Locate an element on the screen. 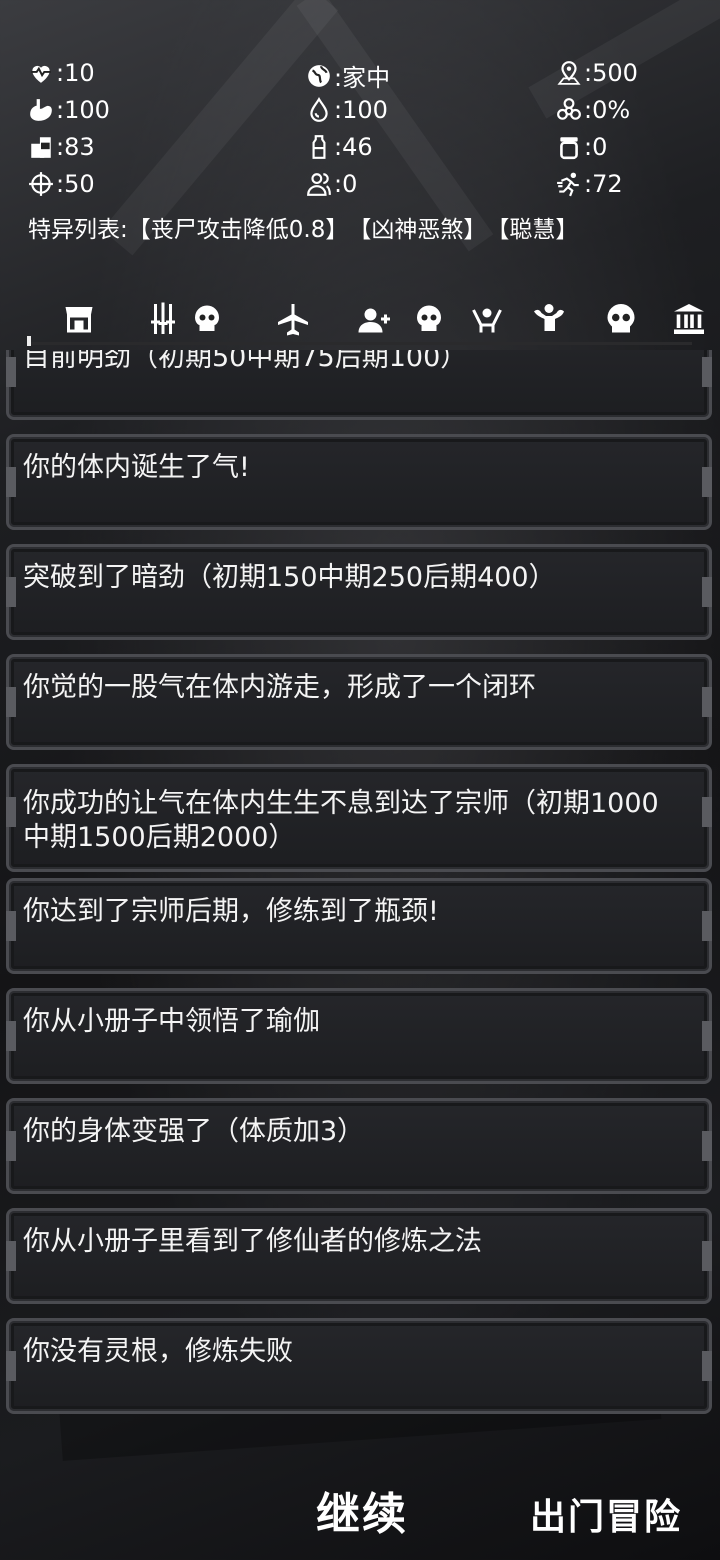  stat-drink: :46 is located at coordinates (338, 147).